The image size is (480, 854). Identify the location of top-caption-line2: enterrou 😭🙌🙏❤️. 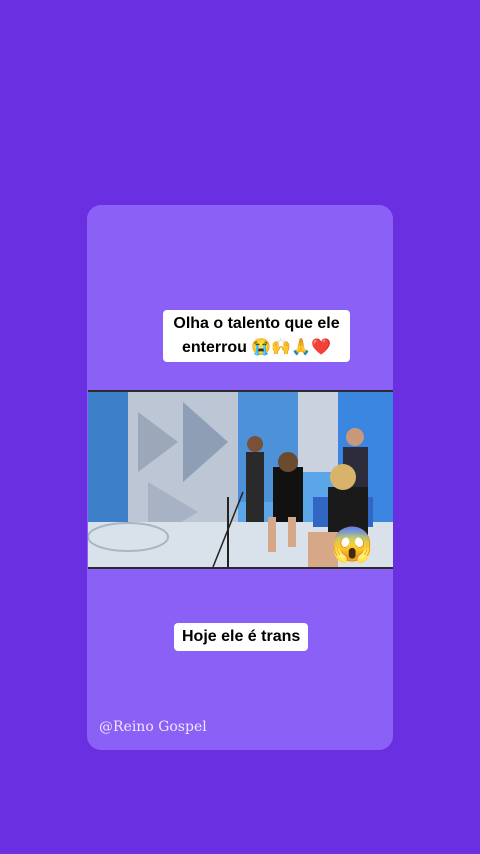
(256, 347).